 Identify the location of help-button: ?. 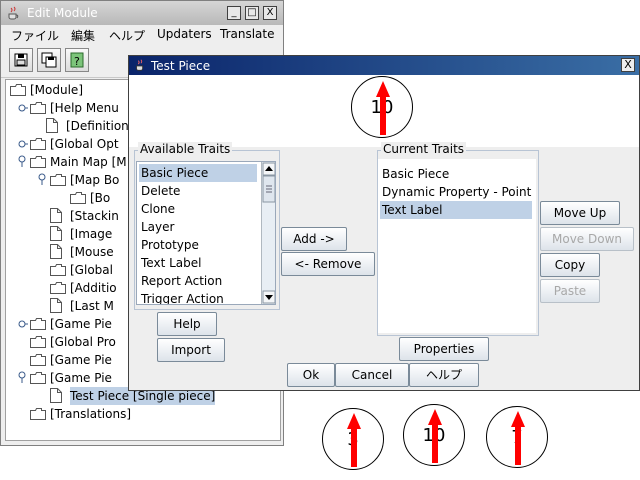
(77, 60).